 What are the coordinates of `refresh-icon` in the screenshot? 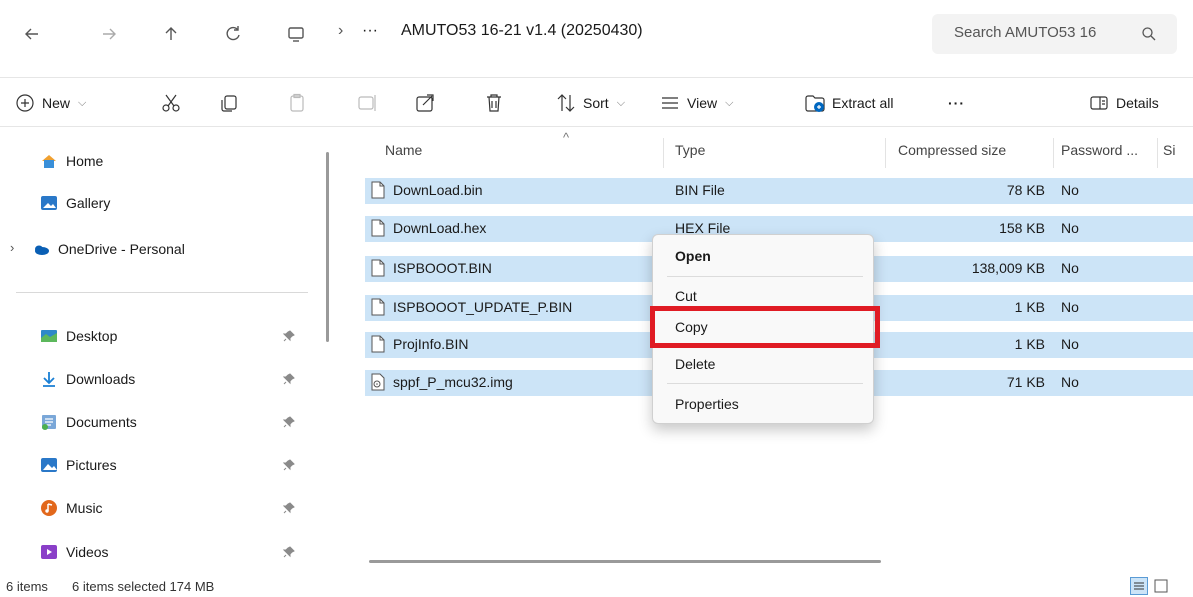 It's located at (233, 33).